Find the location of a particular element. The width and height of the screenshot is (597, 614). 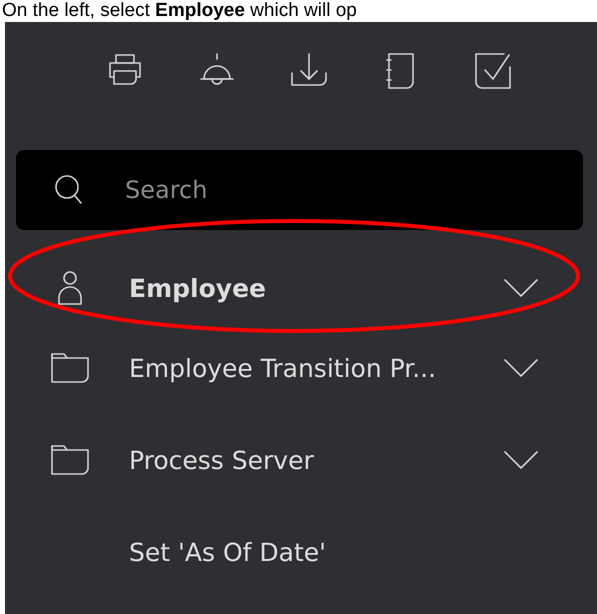

checkbox-icon is located at coordinates (493, 70).